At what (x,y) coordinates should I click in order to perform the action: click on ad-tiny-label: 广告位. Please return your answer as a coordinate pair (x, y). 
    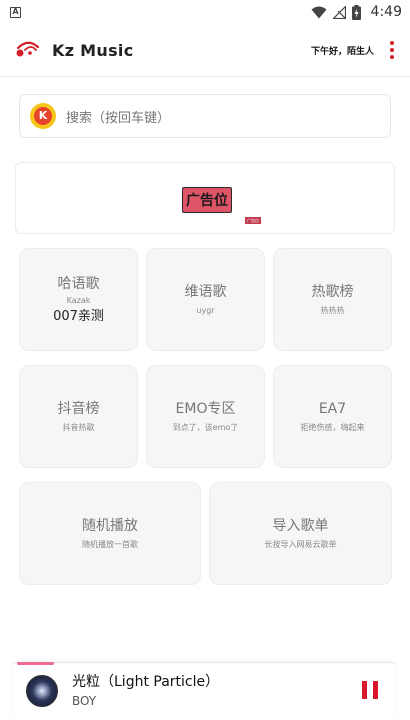
    Looking at the image, I should click on (253, 220).